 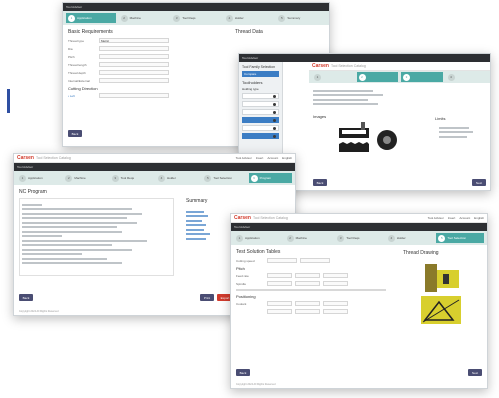 What do you see at coordinates (252, 82) in the screenshot?
I see `toolholders-heading: Toolholders` at bounding box center [252, 82].